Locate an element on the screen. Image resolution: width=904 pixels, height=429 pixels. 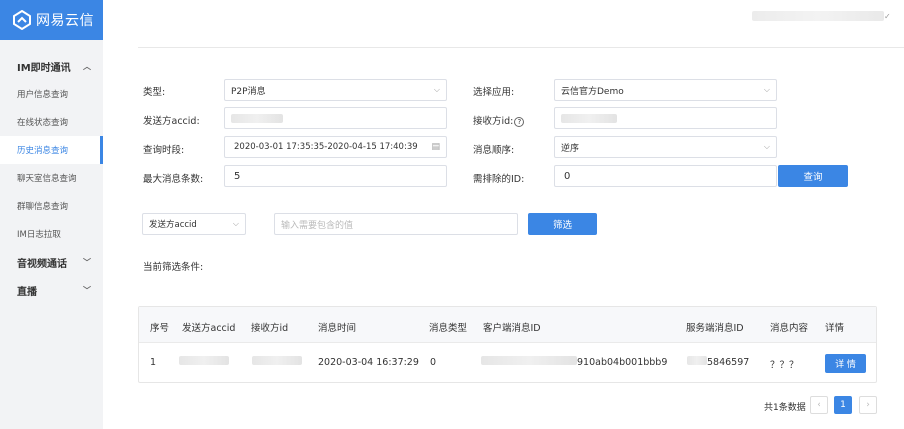
type-label: 类型: is located at coordinates (154, 92).